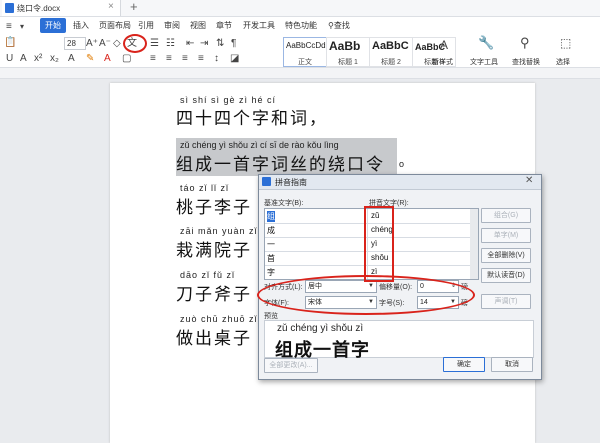 The image size is (600, 443). What do you see at coordinates (291, 182) in the screenshot?
I see `dialog-title: 拼音指南` at bounding box center [291, 182].